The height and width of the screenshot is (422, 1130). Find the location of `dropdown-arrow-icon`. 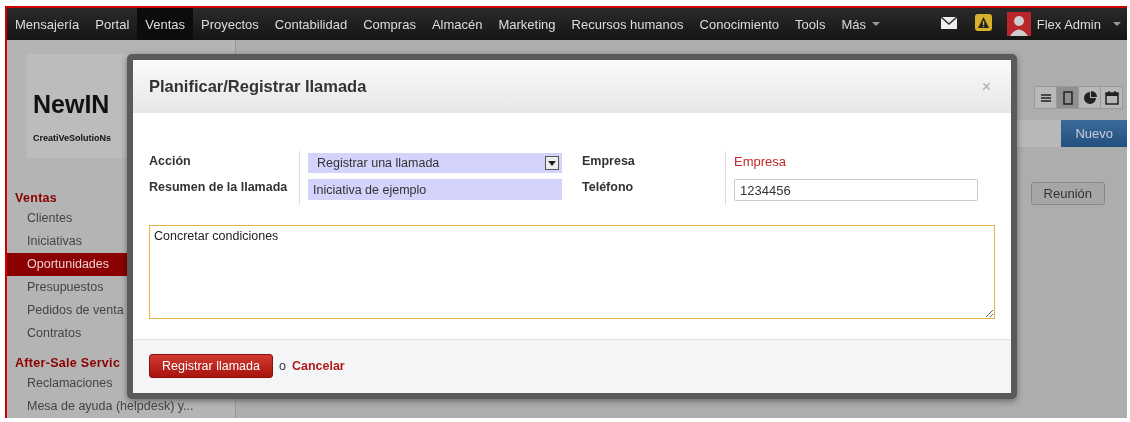

dropdown-arrow-icon is located at coordinates (552, 163).